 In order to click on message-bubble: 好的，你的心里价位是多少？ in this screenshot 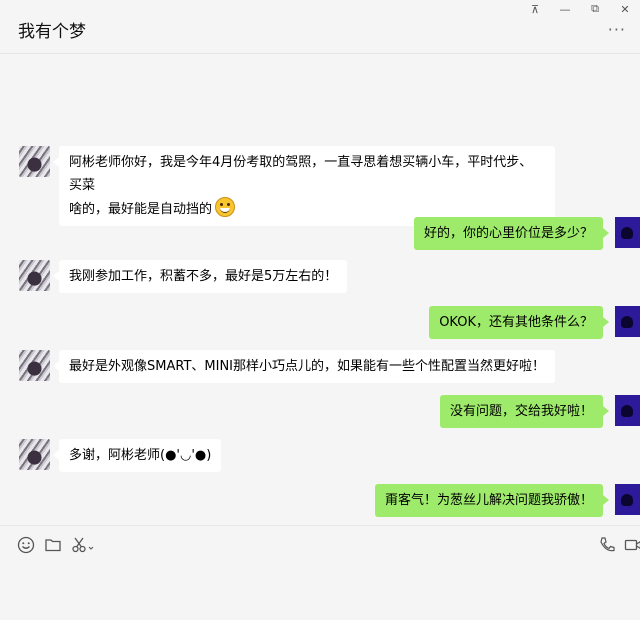, I will do `click(511, 233)`.